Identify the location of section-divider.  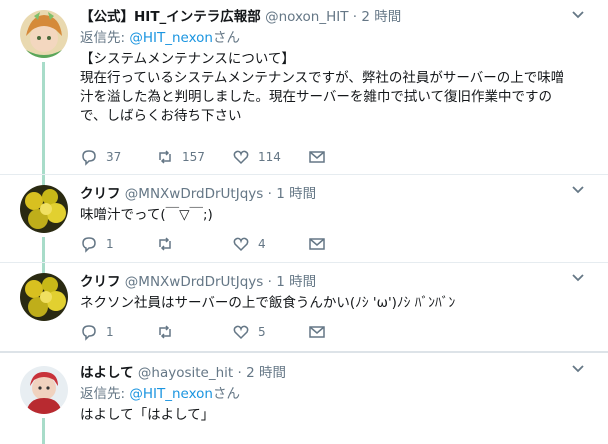
(304, 352).